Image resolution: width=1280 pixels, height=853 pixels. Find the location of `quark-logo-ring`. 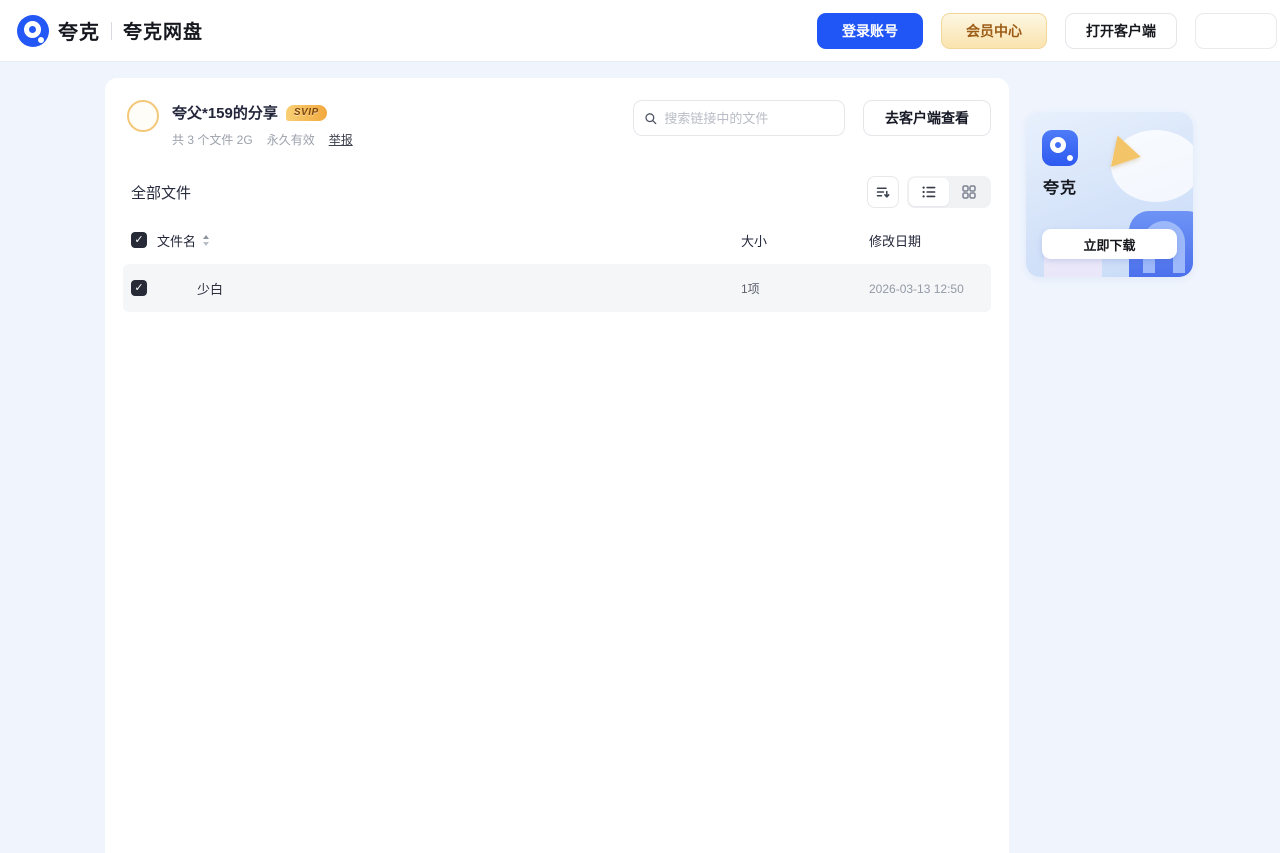

quark-logo-ring is located at coordinates (32, 29).